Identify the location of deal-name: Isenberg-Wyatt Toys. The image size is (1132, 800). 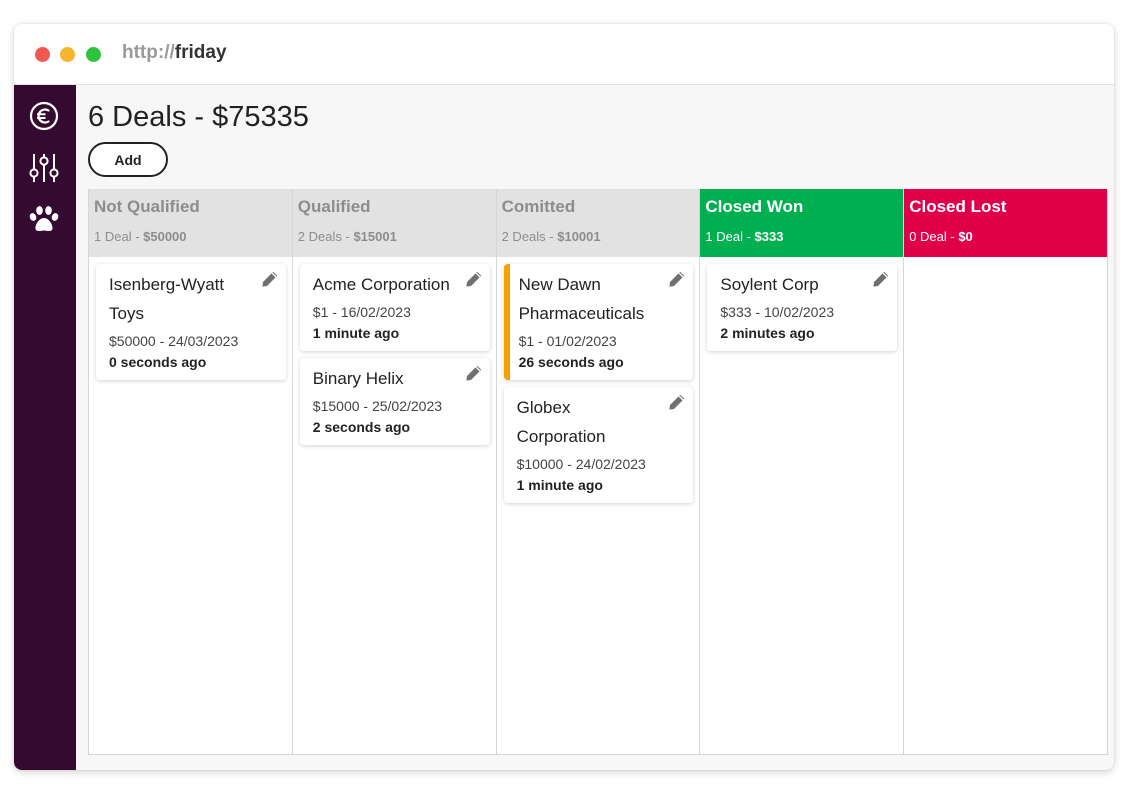
(167, 299).